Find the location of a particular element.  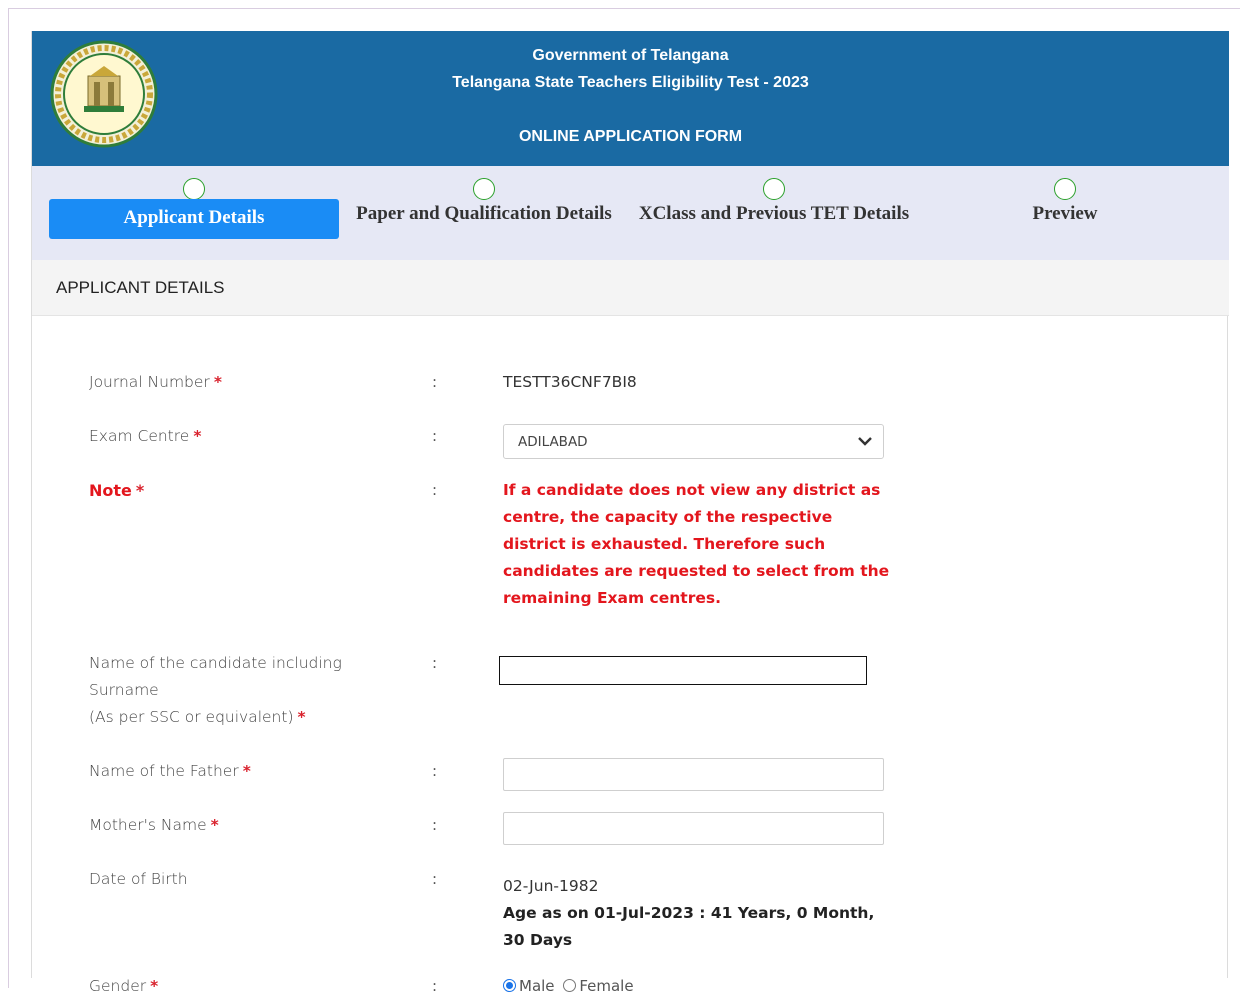

step-preview: Preview is located at coordinates (1065, 213).